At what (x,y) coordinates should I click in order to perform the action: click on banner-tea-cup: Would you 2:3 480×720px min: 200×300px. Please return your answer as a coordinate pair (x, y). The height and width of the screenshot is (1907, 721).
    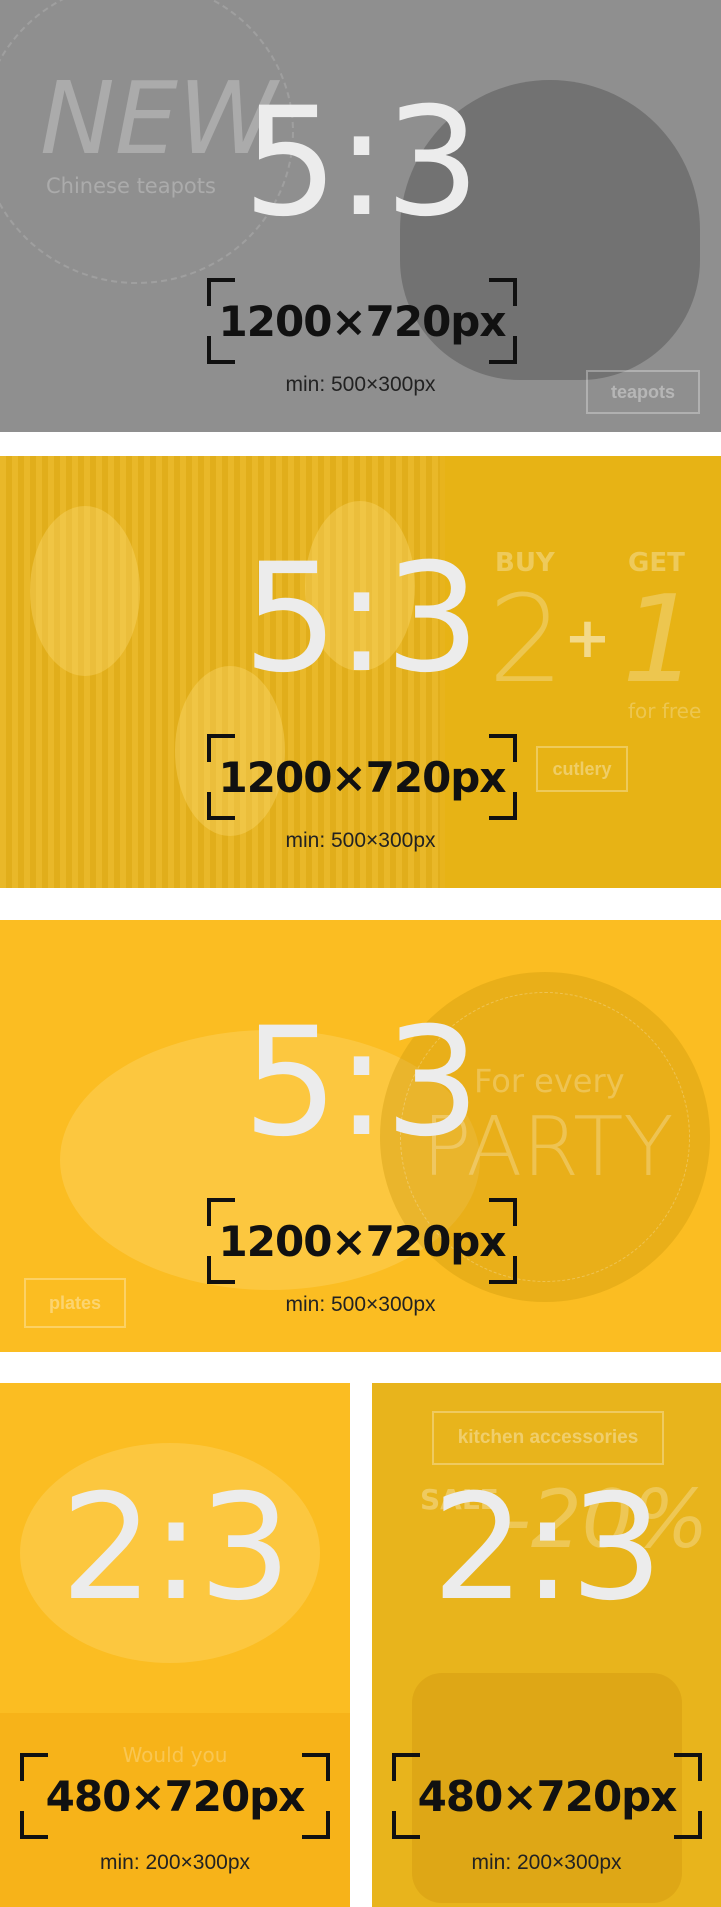
    Looking at the image, I should click on (175, 1645).